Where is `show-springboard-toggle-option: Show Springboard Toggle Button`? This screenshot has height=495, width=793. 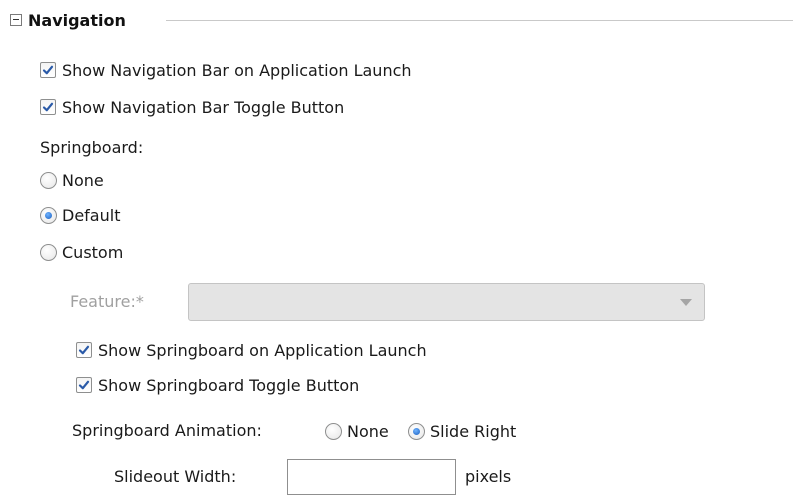 show-springboard-toggle-option: Show Springboard Toggle Button is located at coordinates (217, 385).